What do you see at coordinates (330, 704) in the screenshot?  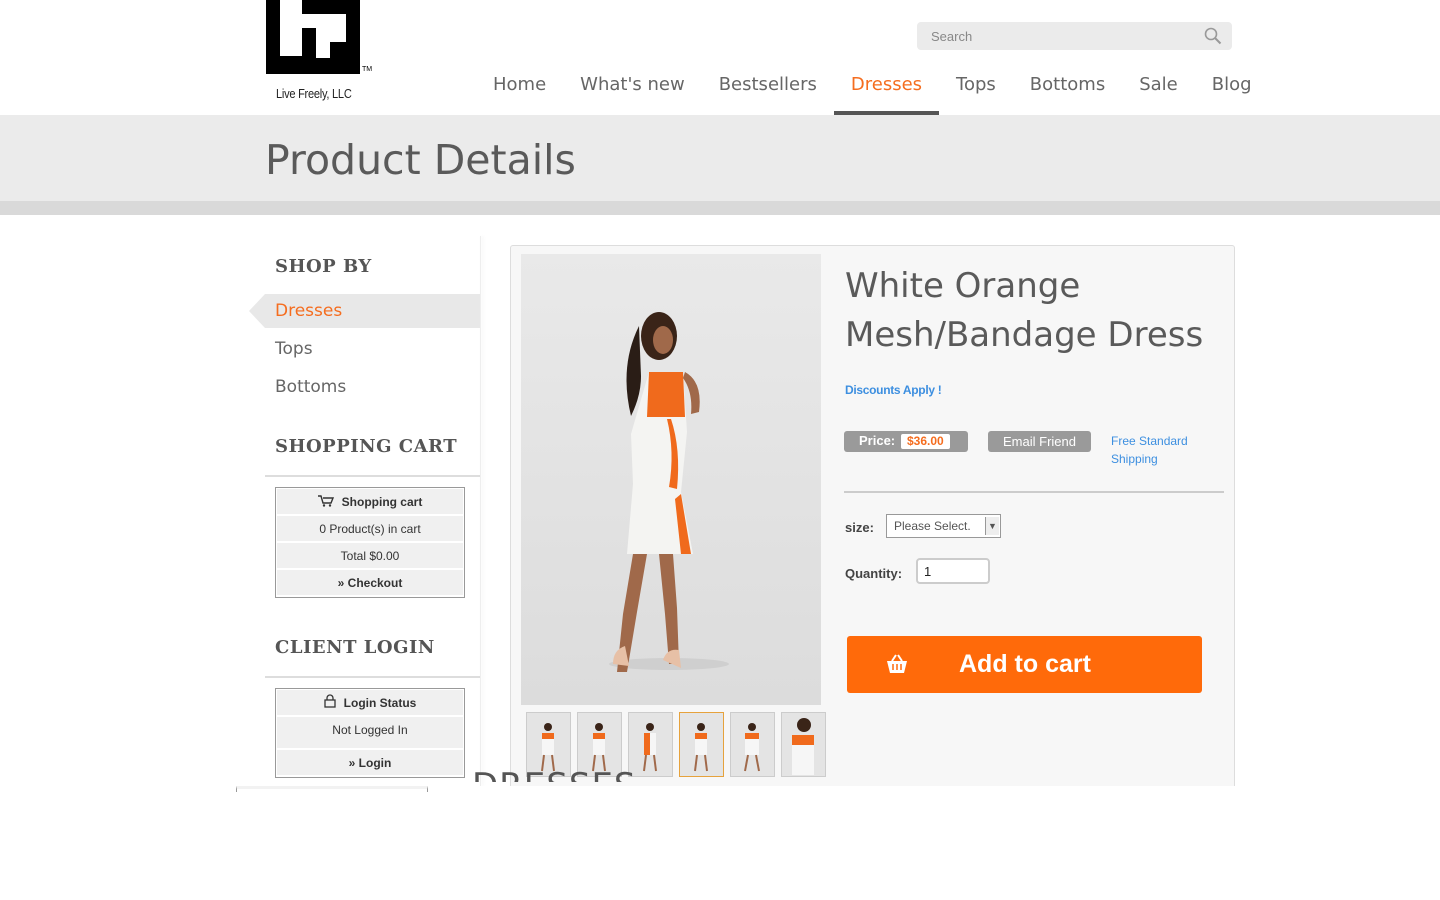 I see `lock-icon` at bounding box center [330, 704].